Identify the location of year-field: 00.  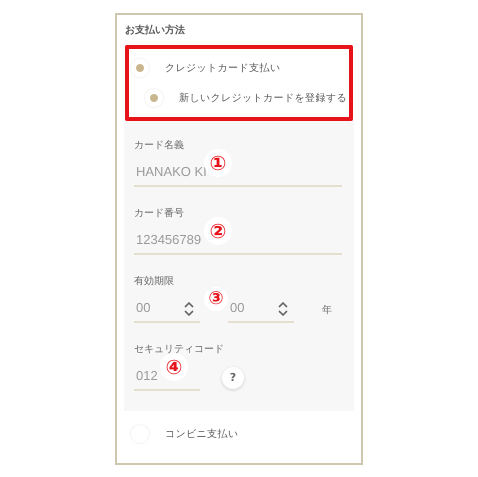
(253, 308).